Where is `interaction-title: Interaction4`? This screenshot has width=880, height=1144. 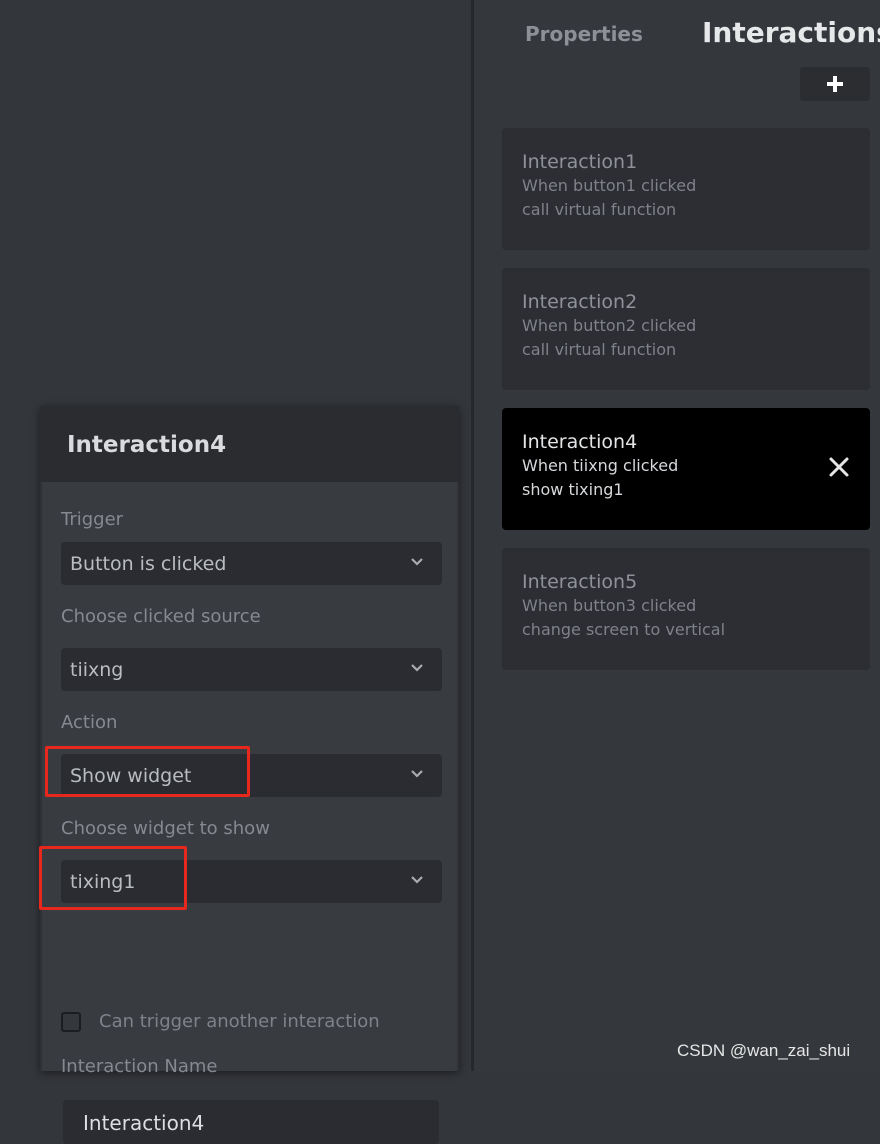
interaction-title: Interaction4 is located at coordinates (580, 442).